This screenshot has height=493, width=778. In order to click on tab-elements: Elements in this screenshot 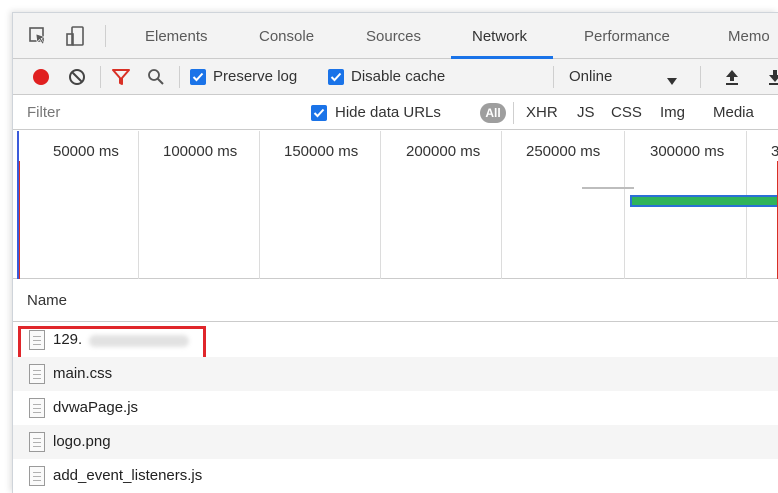, I will do `click(176, 36)`.